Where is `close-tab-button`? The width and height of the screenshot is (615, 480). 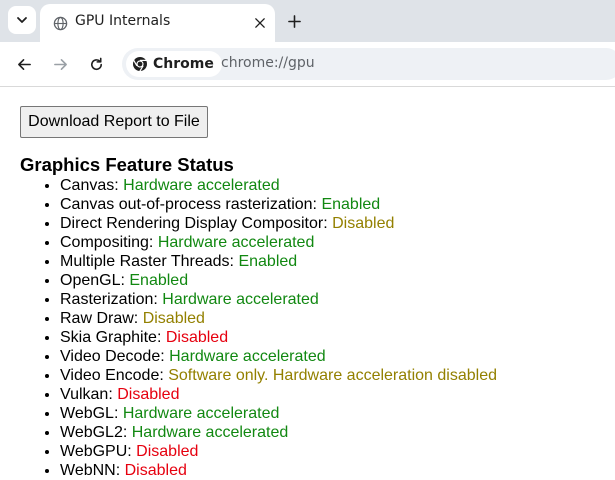 close-tab-button is located at coordinates (260, 23).